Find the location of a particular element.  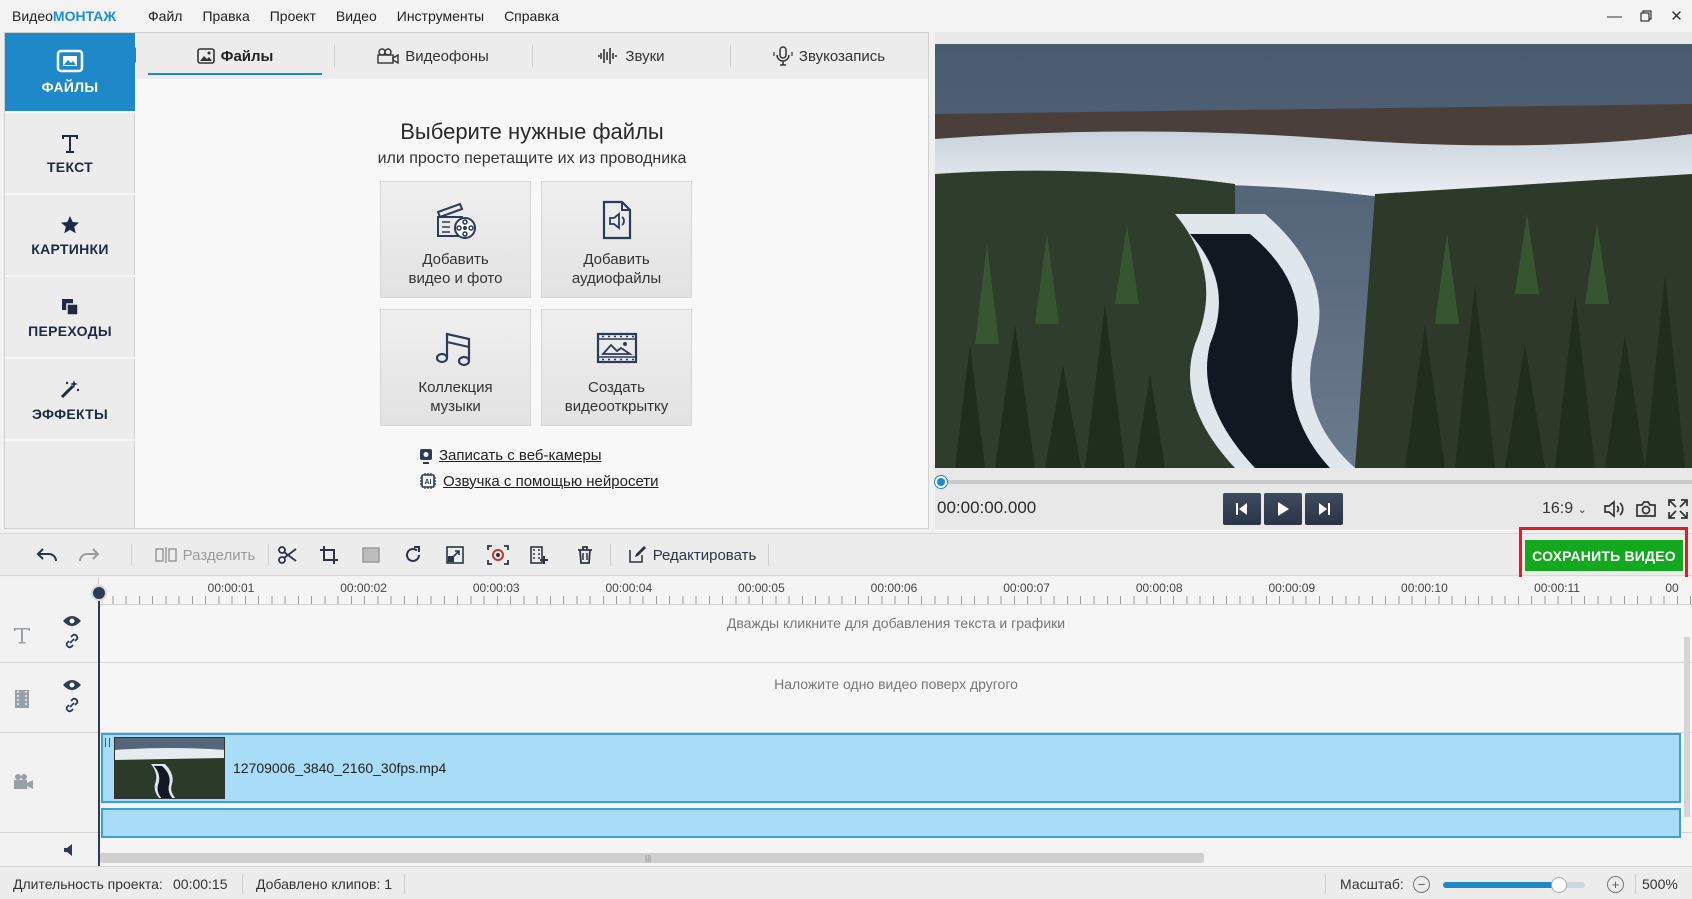

tile-label-line1: Добавить is located at coordinates (455, 259).